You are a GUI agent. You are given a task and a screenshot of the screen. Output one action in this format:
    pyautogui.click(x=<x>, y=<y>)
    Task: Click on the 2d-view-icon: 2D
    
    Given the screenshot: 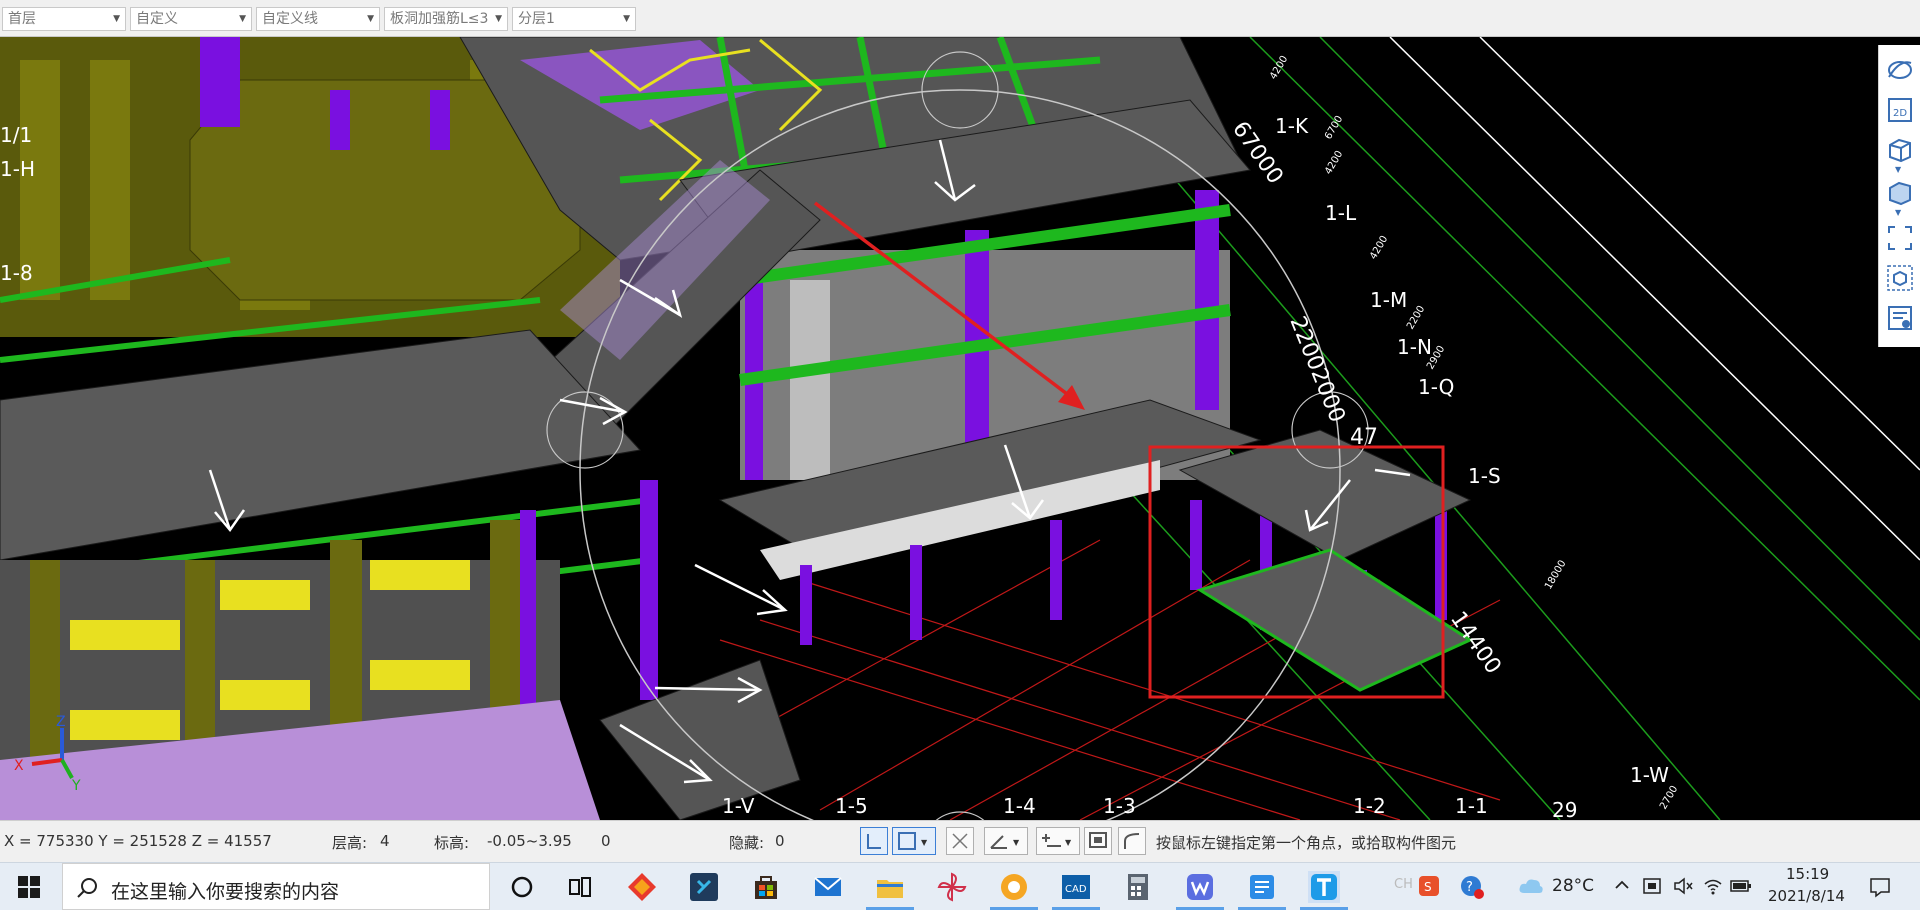 What is the action you would take?
    pyautogui.click(x=1900, y=110)
    